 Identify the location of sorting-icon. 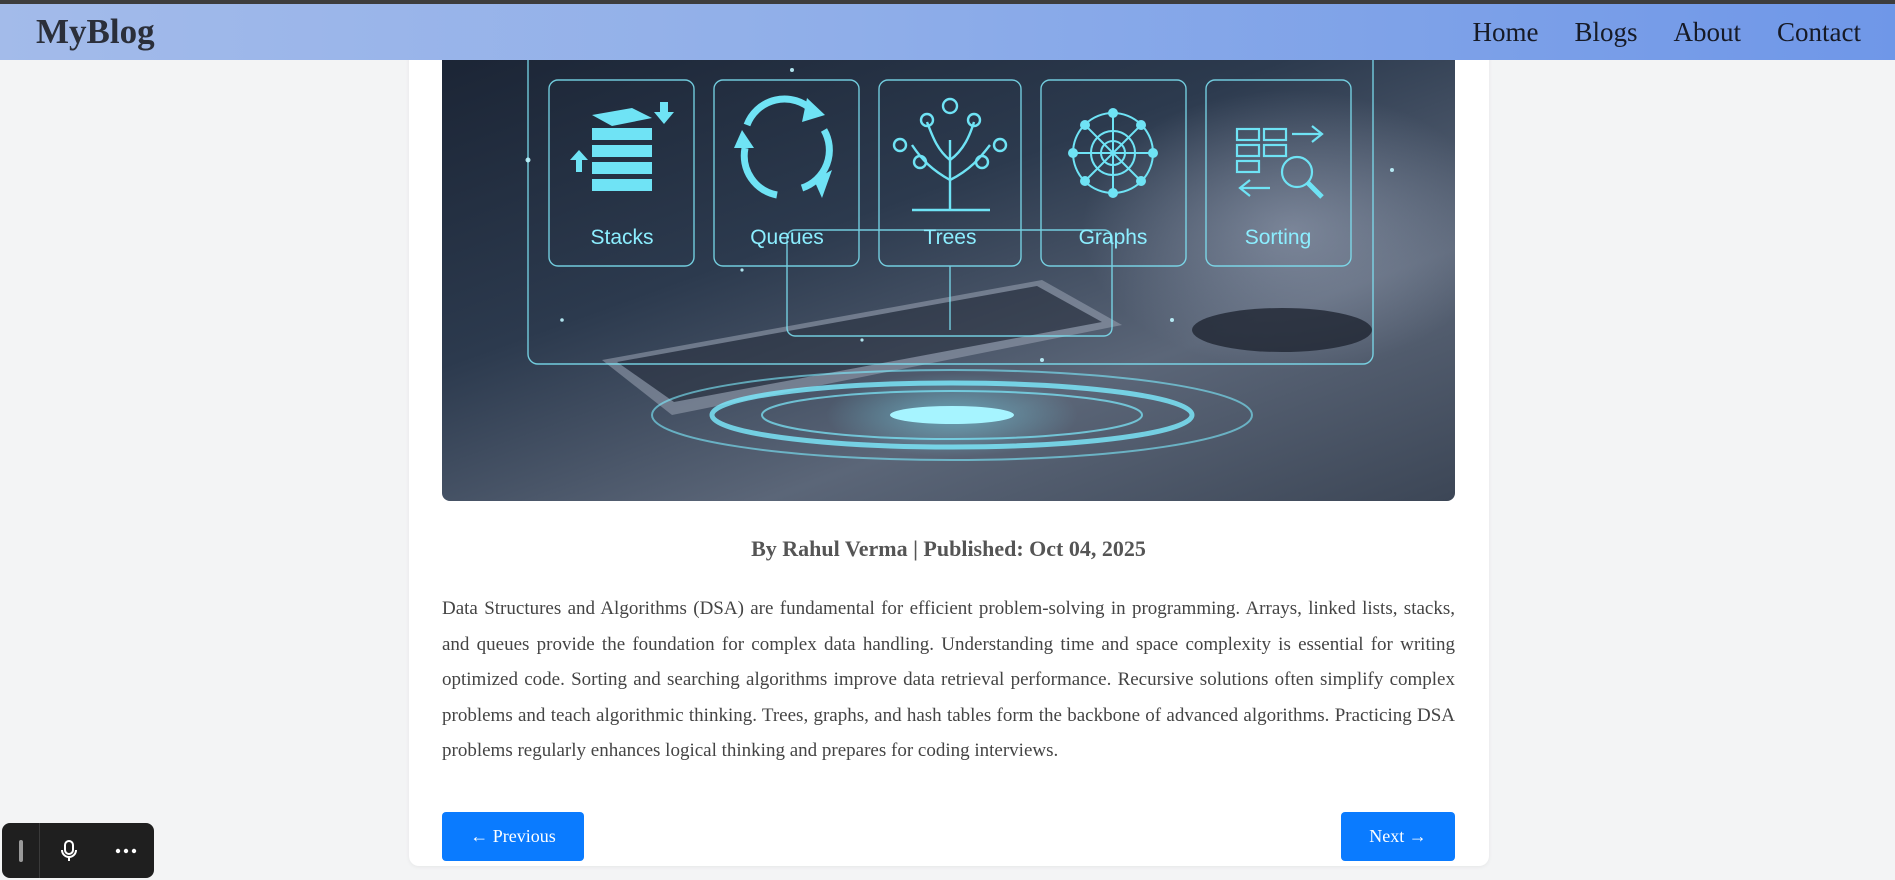
(1279, 162).